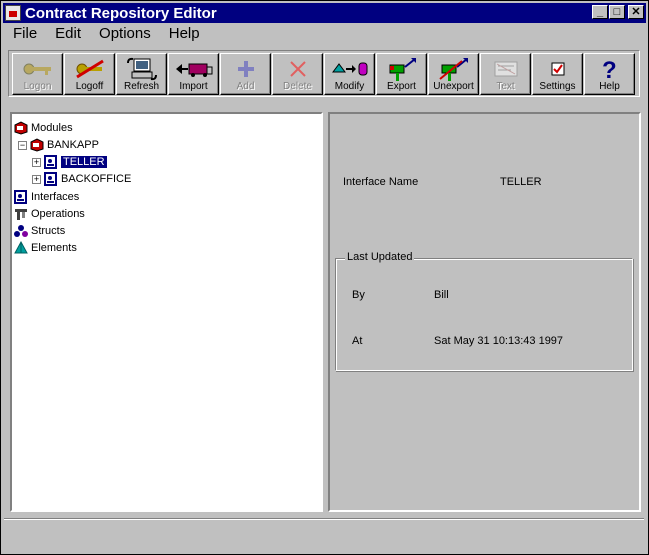 Image resolution: width=649 pixels, height=555 pixels. Describe the element at coordinates (557, 69) in the screenshot. I see `settings-check-icon` at that location.